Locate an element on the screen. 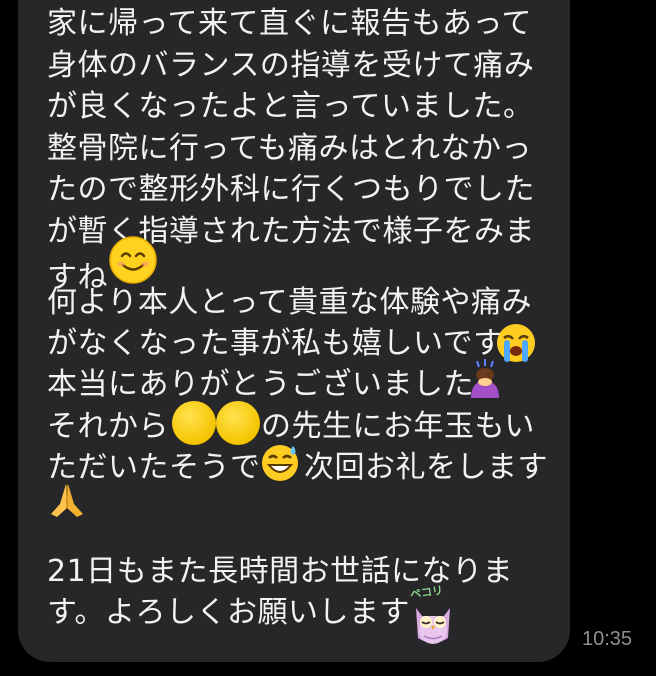 Image resolution: width=656 pixels, height=676 pixels. message-timestamp: 10:35 is located at coordinates (607, 639).